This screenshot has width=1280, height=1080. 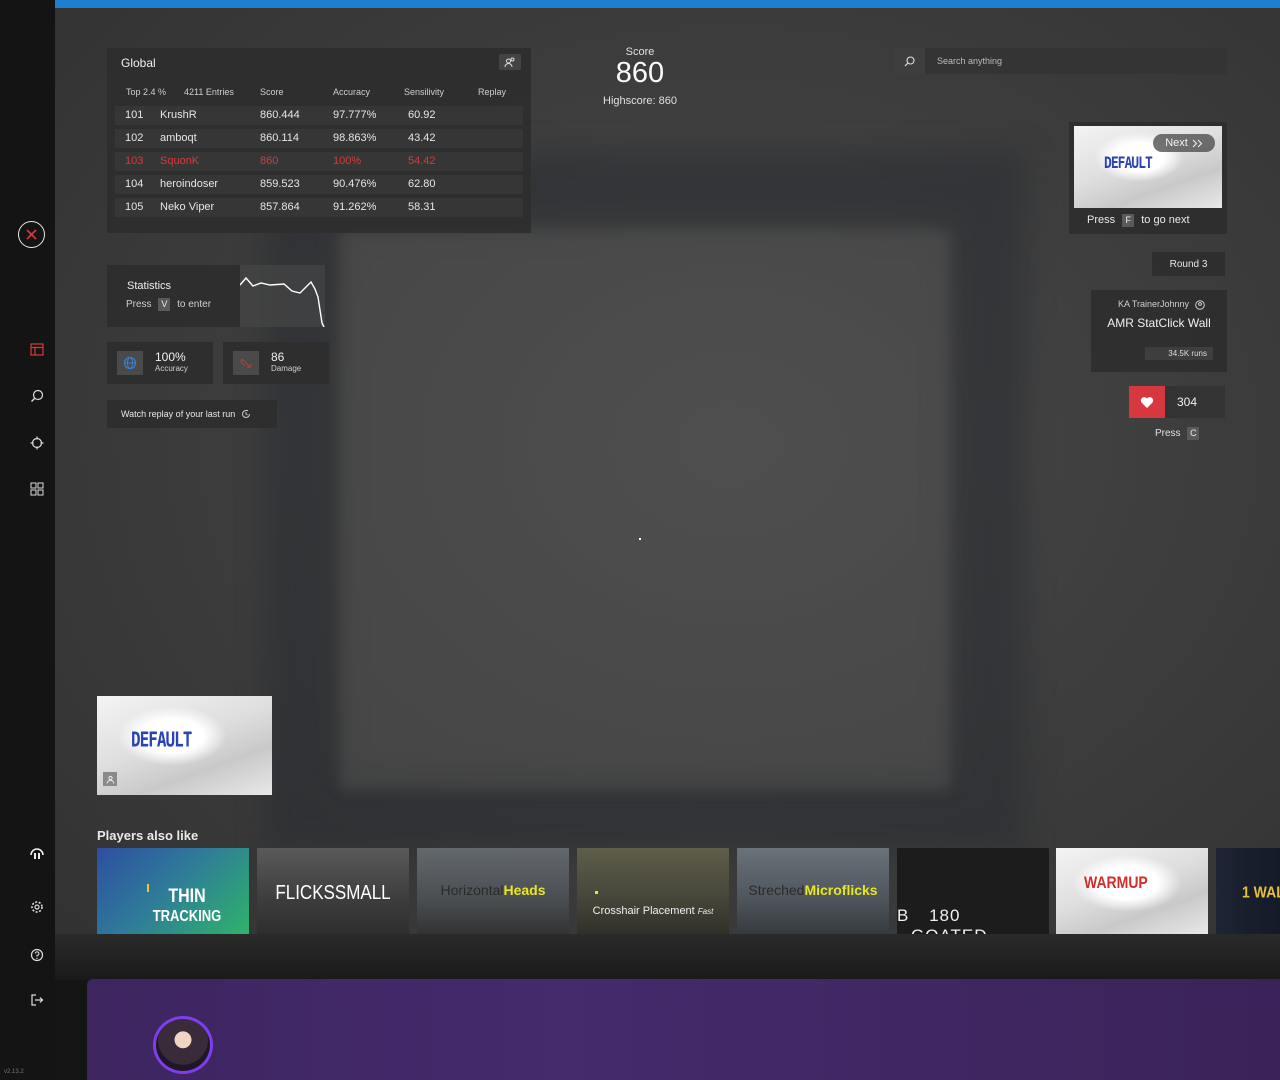 I want to click on card-title: Crosshair Placement Fast, so click(x=653, y=911).